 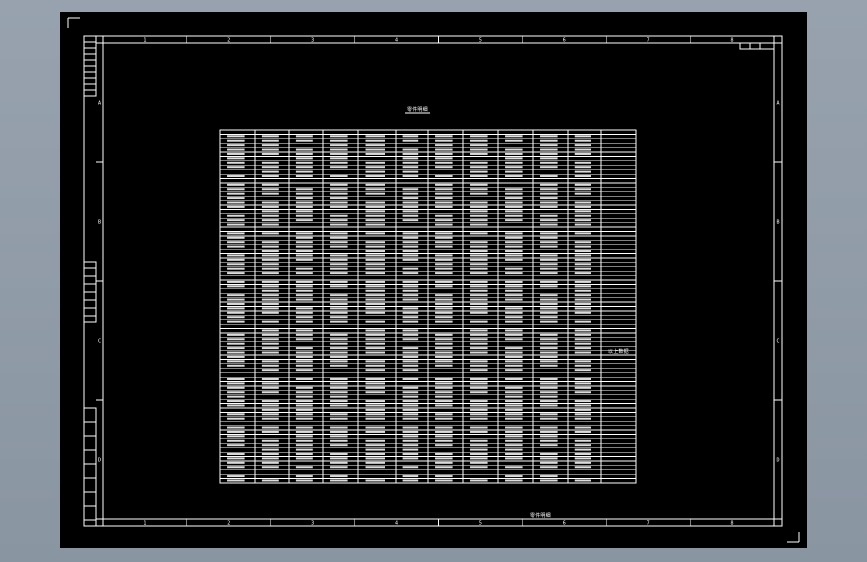 What do you see at coordinates (99, 342) in the screenshot?
I see `zone-label-left: C` at bounding box center [99, 342].